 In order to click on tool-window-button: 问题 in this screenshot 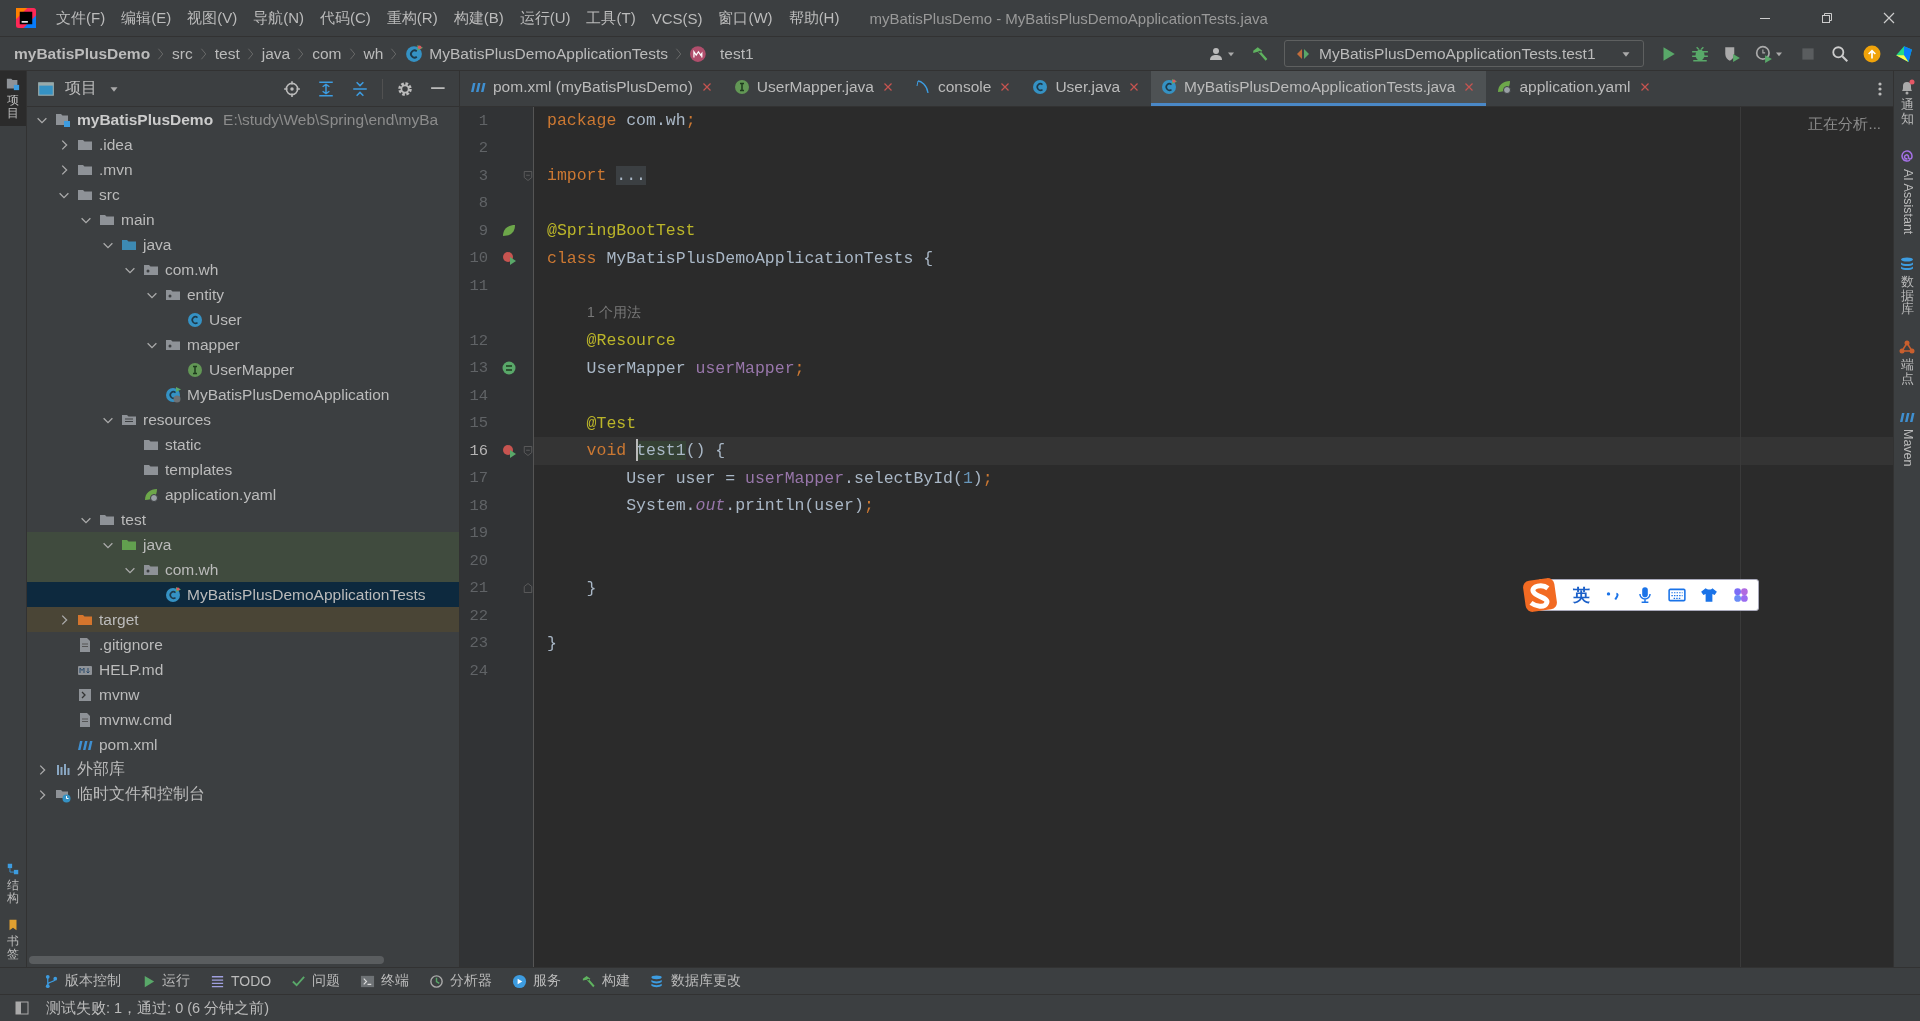, I will do `click(316, 981)`.